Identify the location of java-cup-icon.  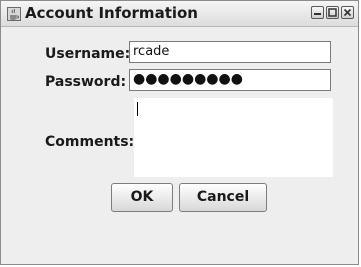
(14, 13).